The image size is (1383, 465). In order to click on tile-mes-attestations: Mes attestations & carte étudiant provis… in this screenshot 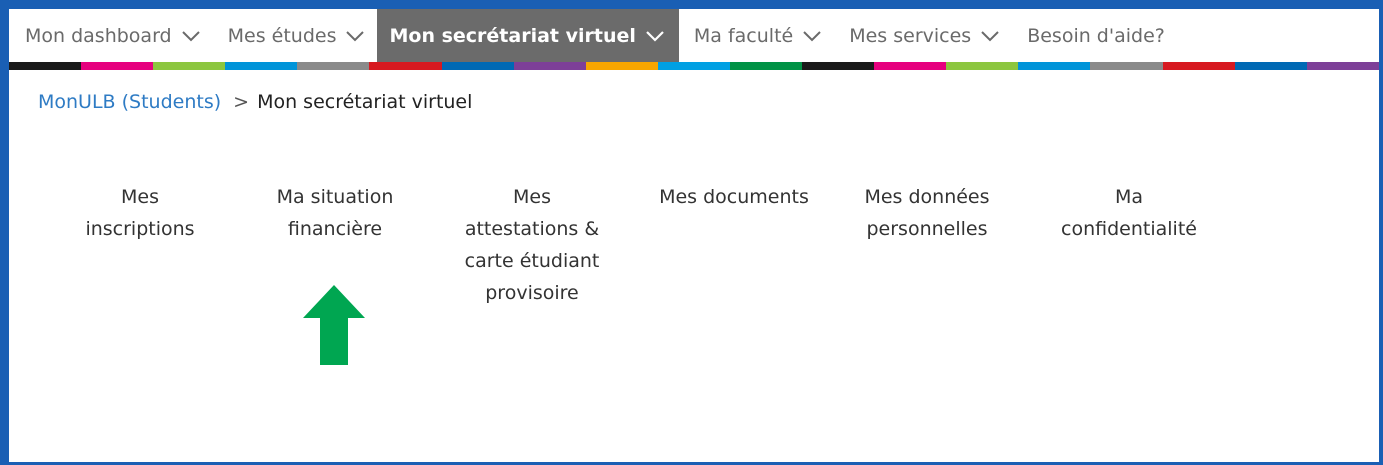, I will do `click(532, 245)`.